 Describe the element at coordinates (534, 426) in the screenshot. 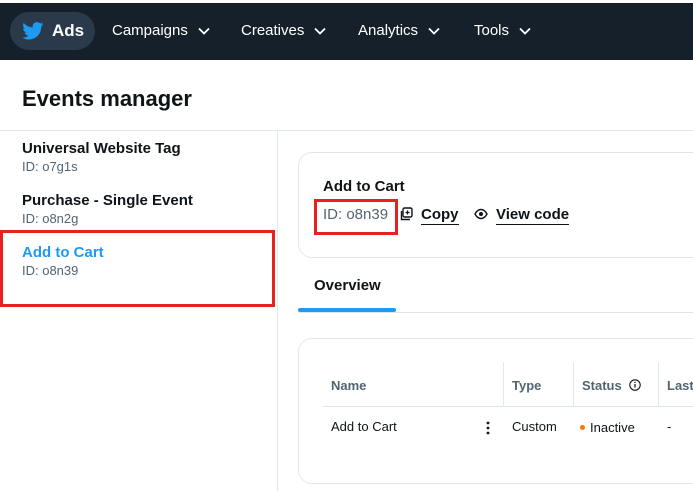

I see `cell-type: Custom` at that location.